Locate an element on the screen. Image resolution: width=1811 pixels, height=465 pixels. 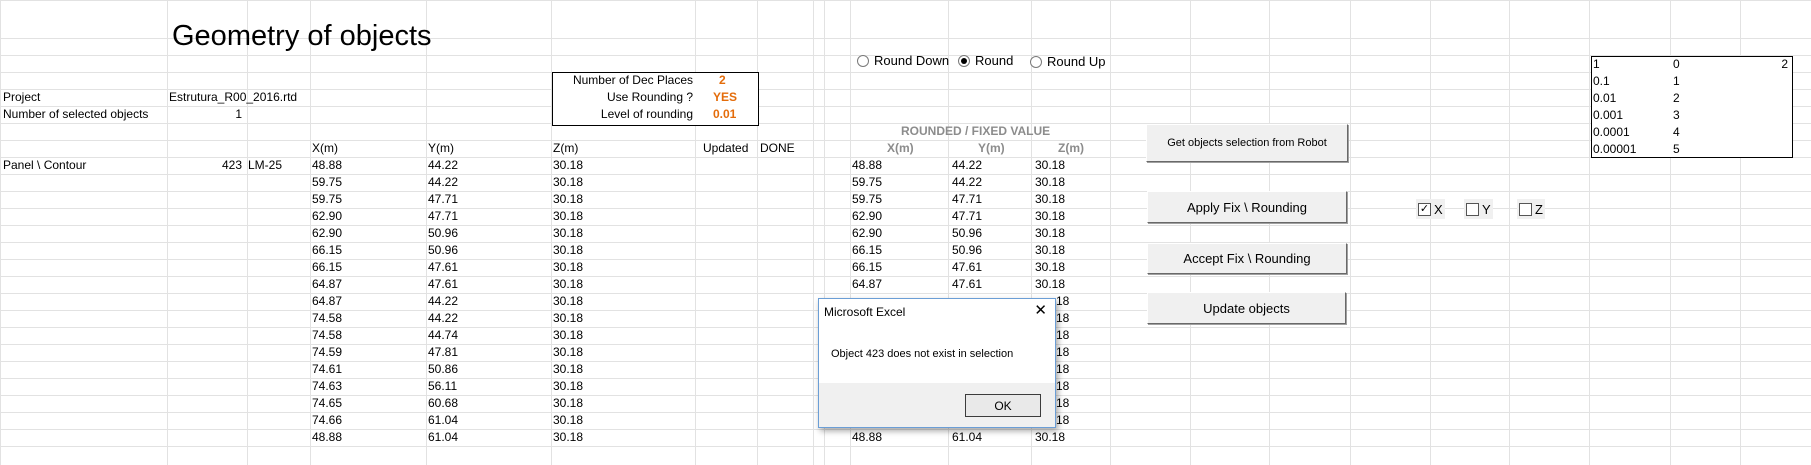
rounded-cell-x: 64.87 is located at coordinates (867, 284).